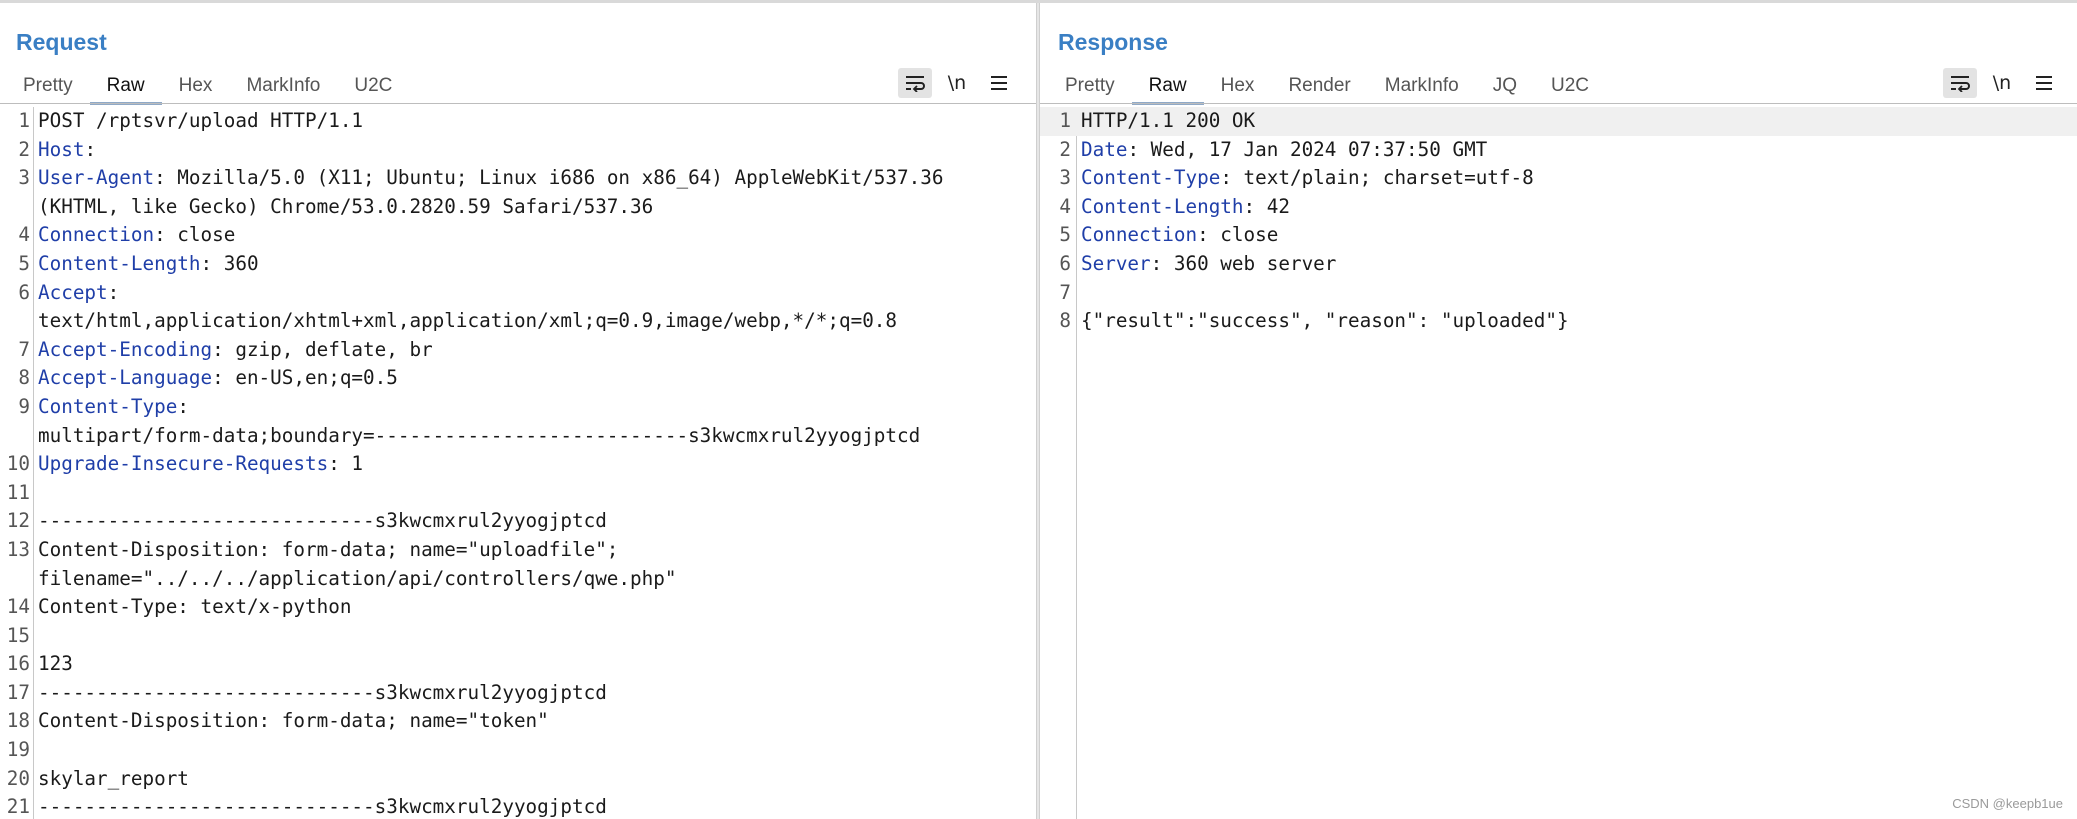 The width and height of the screenshot is (2077, 819). Describe the element at coordinates (1065, 120) in the screenshot. I see `line-number: 1` at that location.